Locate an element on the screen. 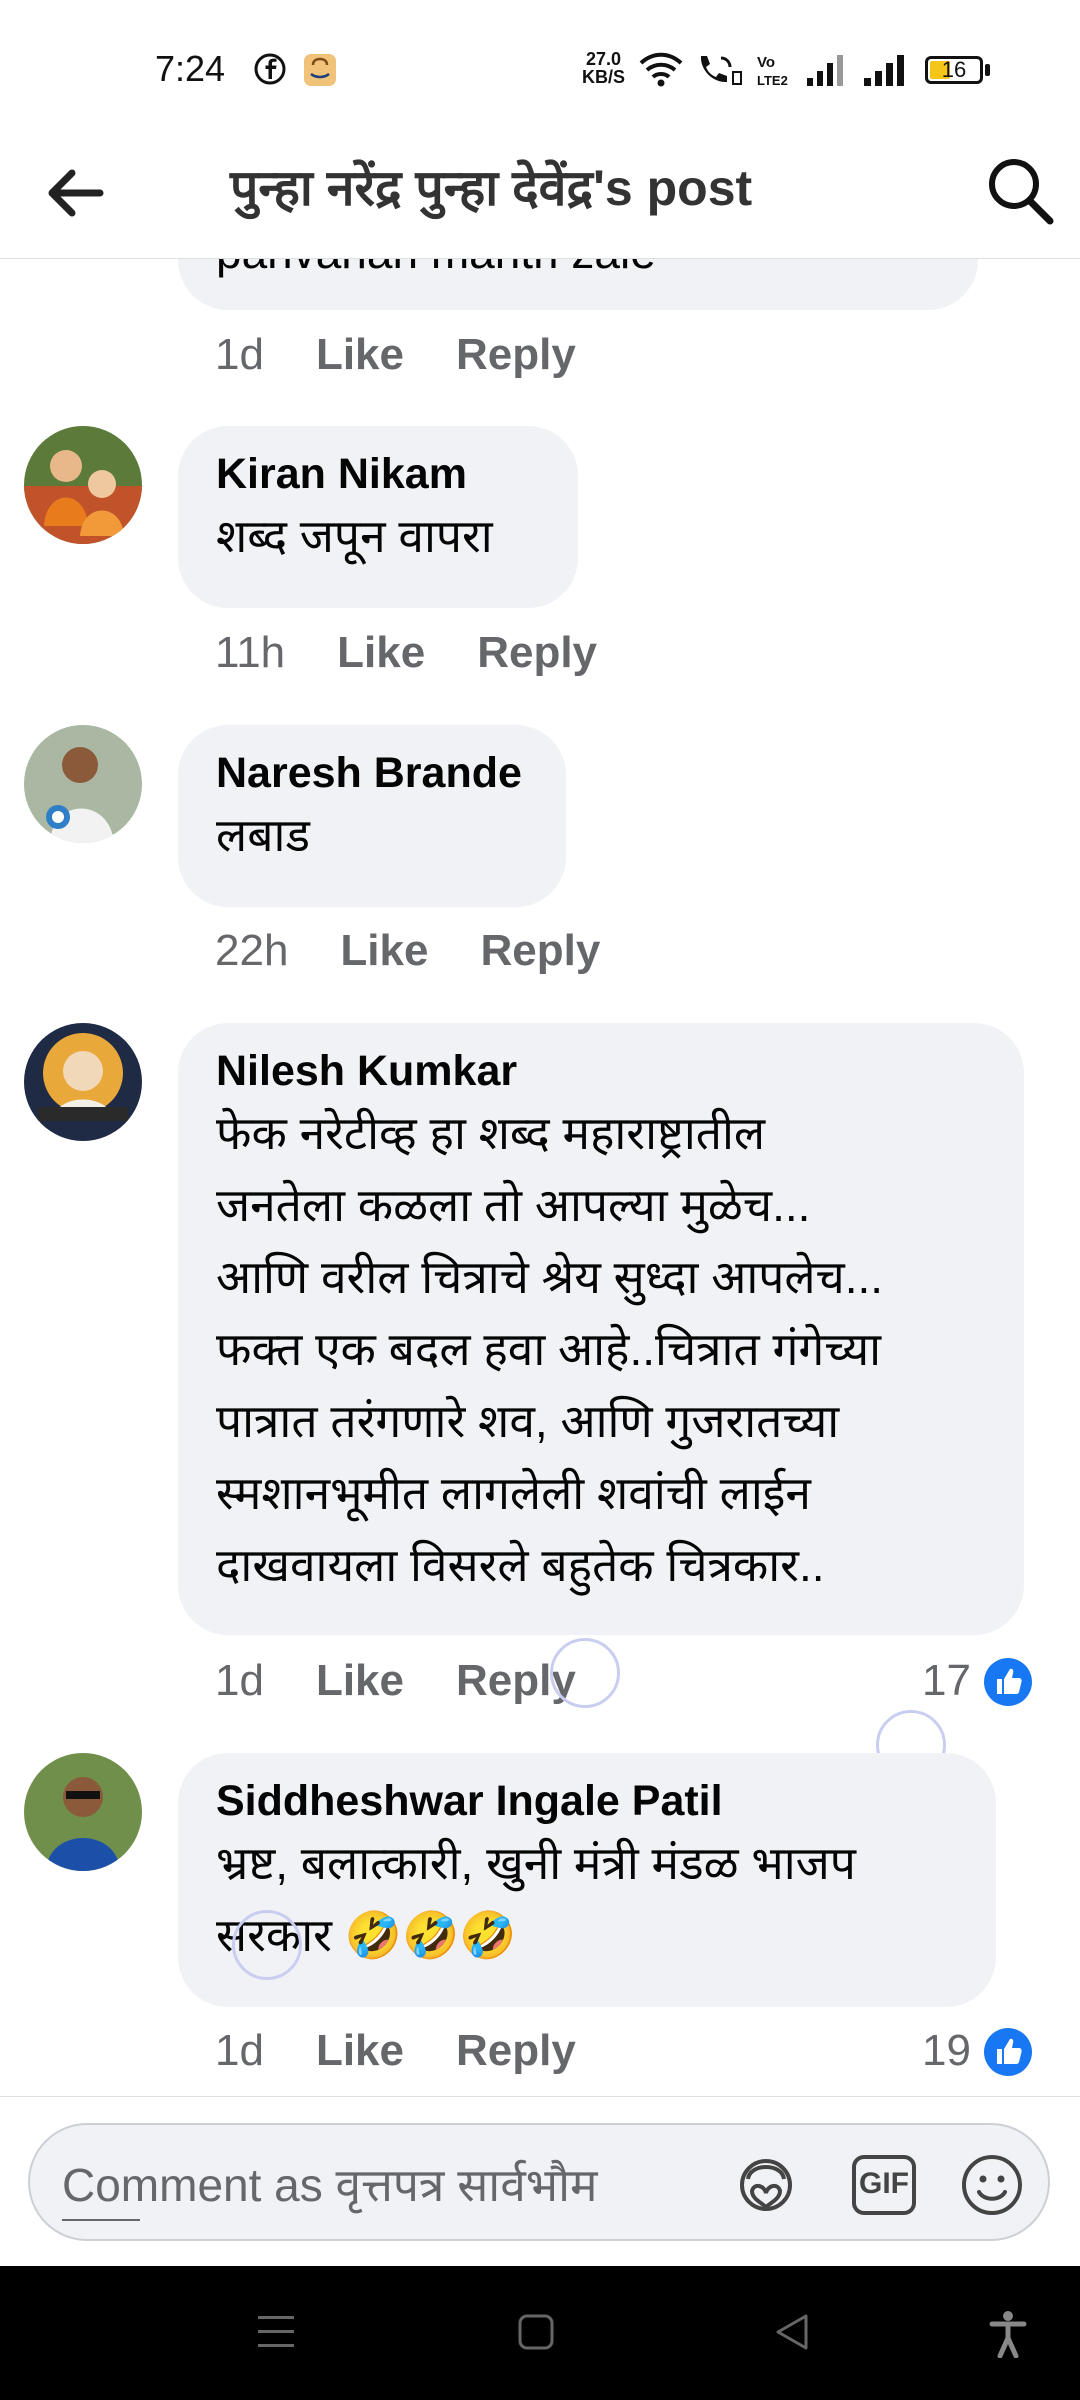 The width and height of the screenshot is (1080, 2400). comment-time: 11h is located at coordinates (250, 652).